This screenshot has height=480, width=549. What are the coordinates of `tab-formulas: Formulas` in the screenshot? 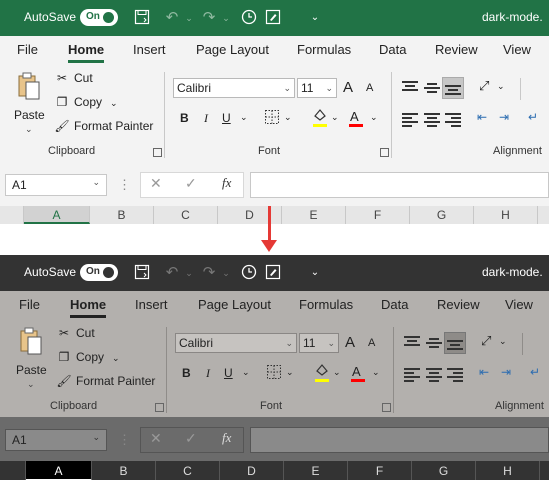 It's located at (324, 49).